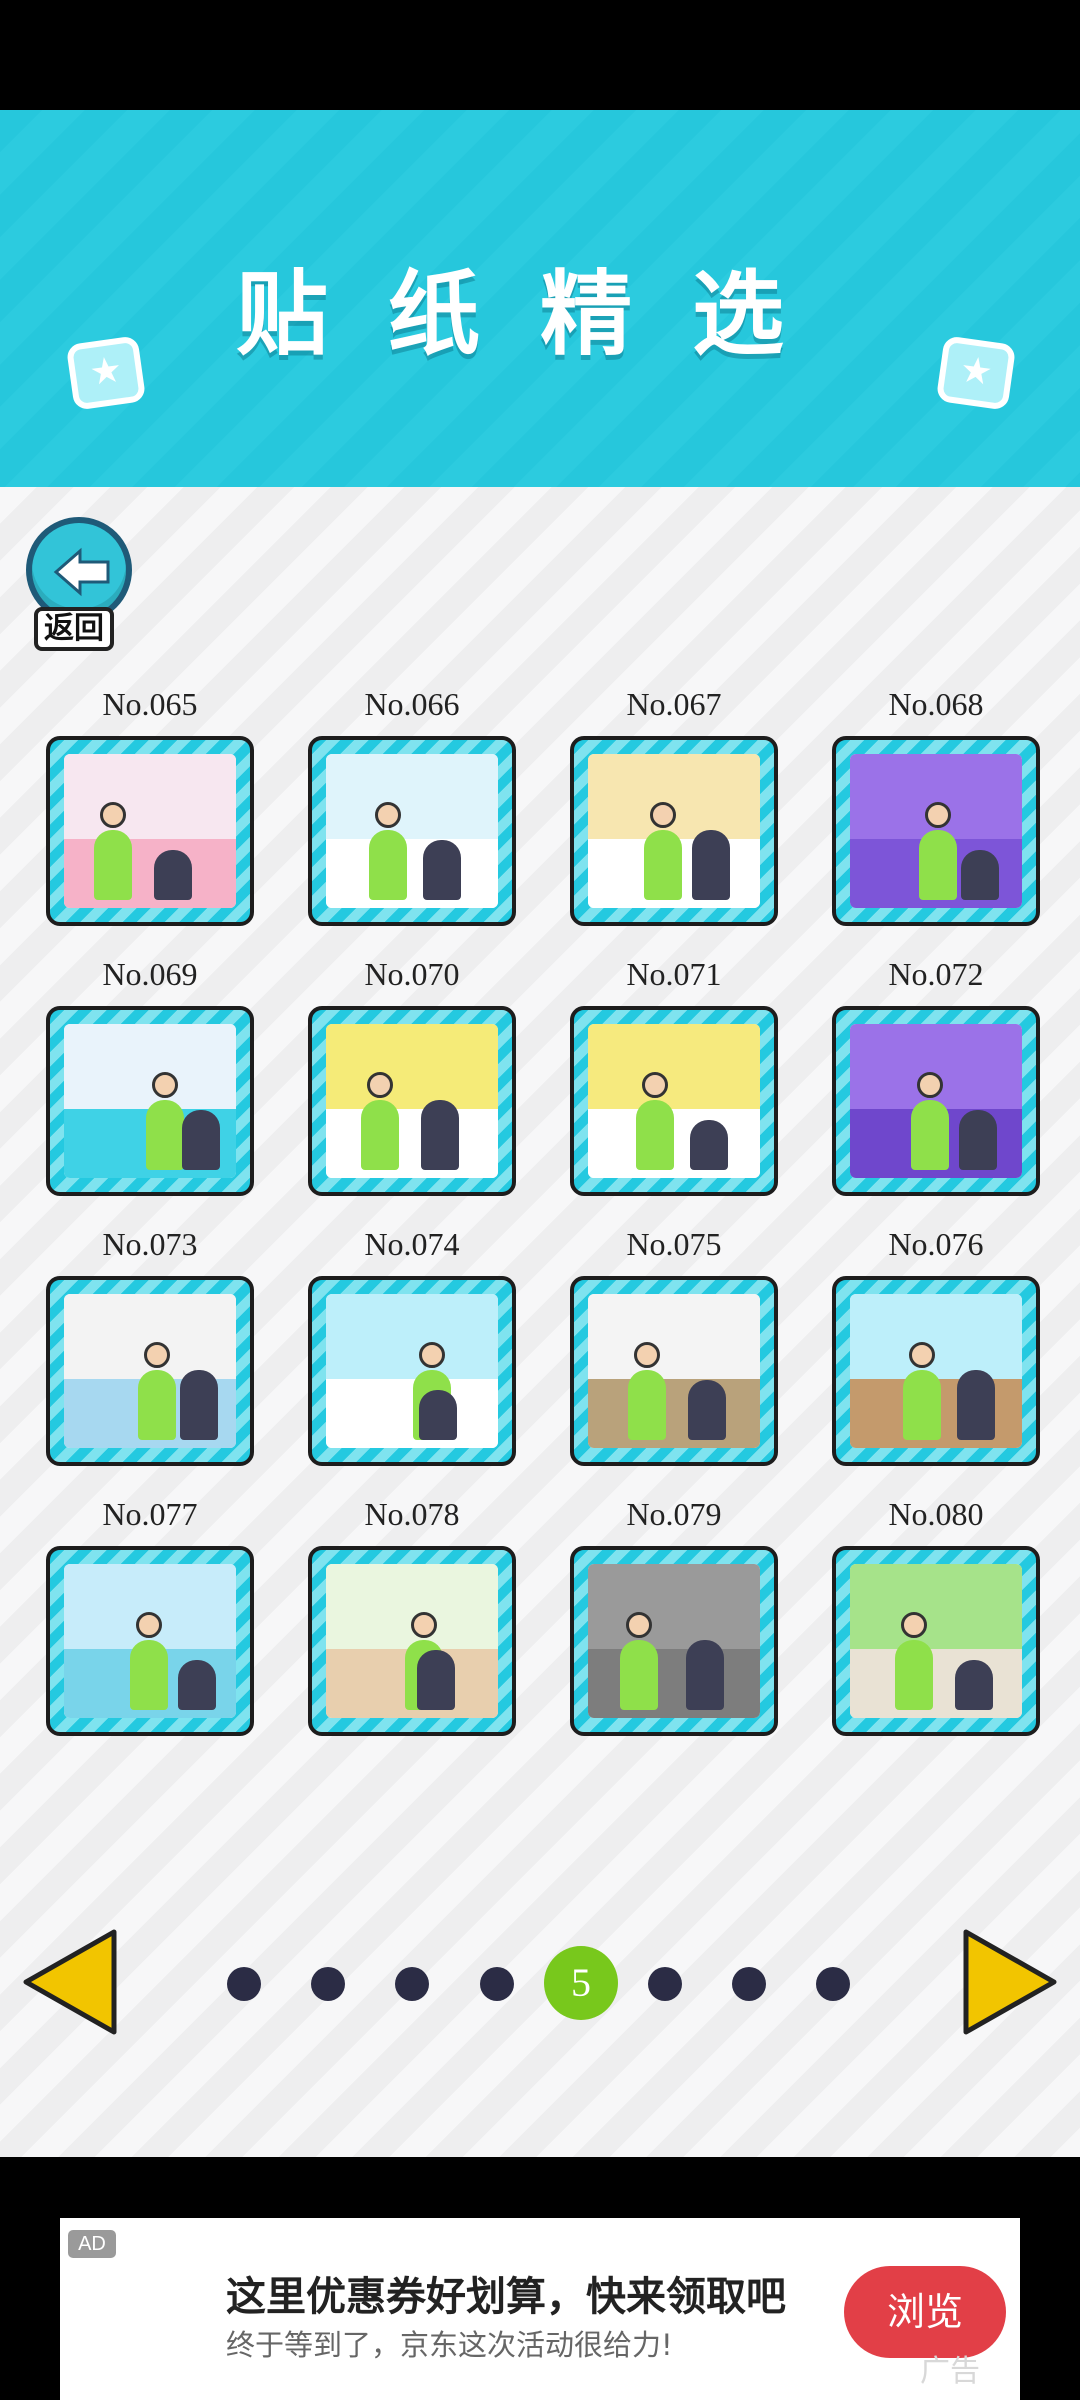 This screenshot has height=2400, width=1080. Describe the element at coordinates (449, 2345) in the screenshot. I see `ad-subline: 终于等到了，京东这次活动很给力!` at that location.